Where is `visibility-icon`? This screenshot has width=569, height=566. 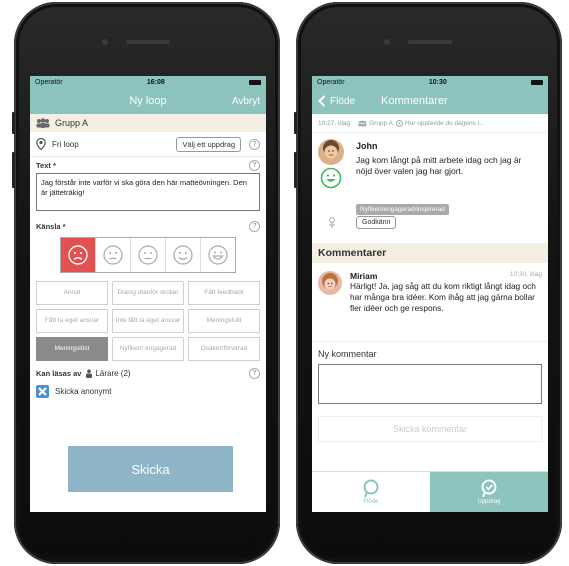
visibility-icon is located at coordinates (332, 222).